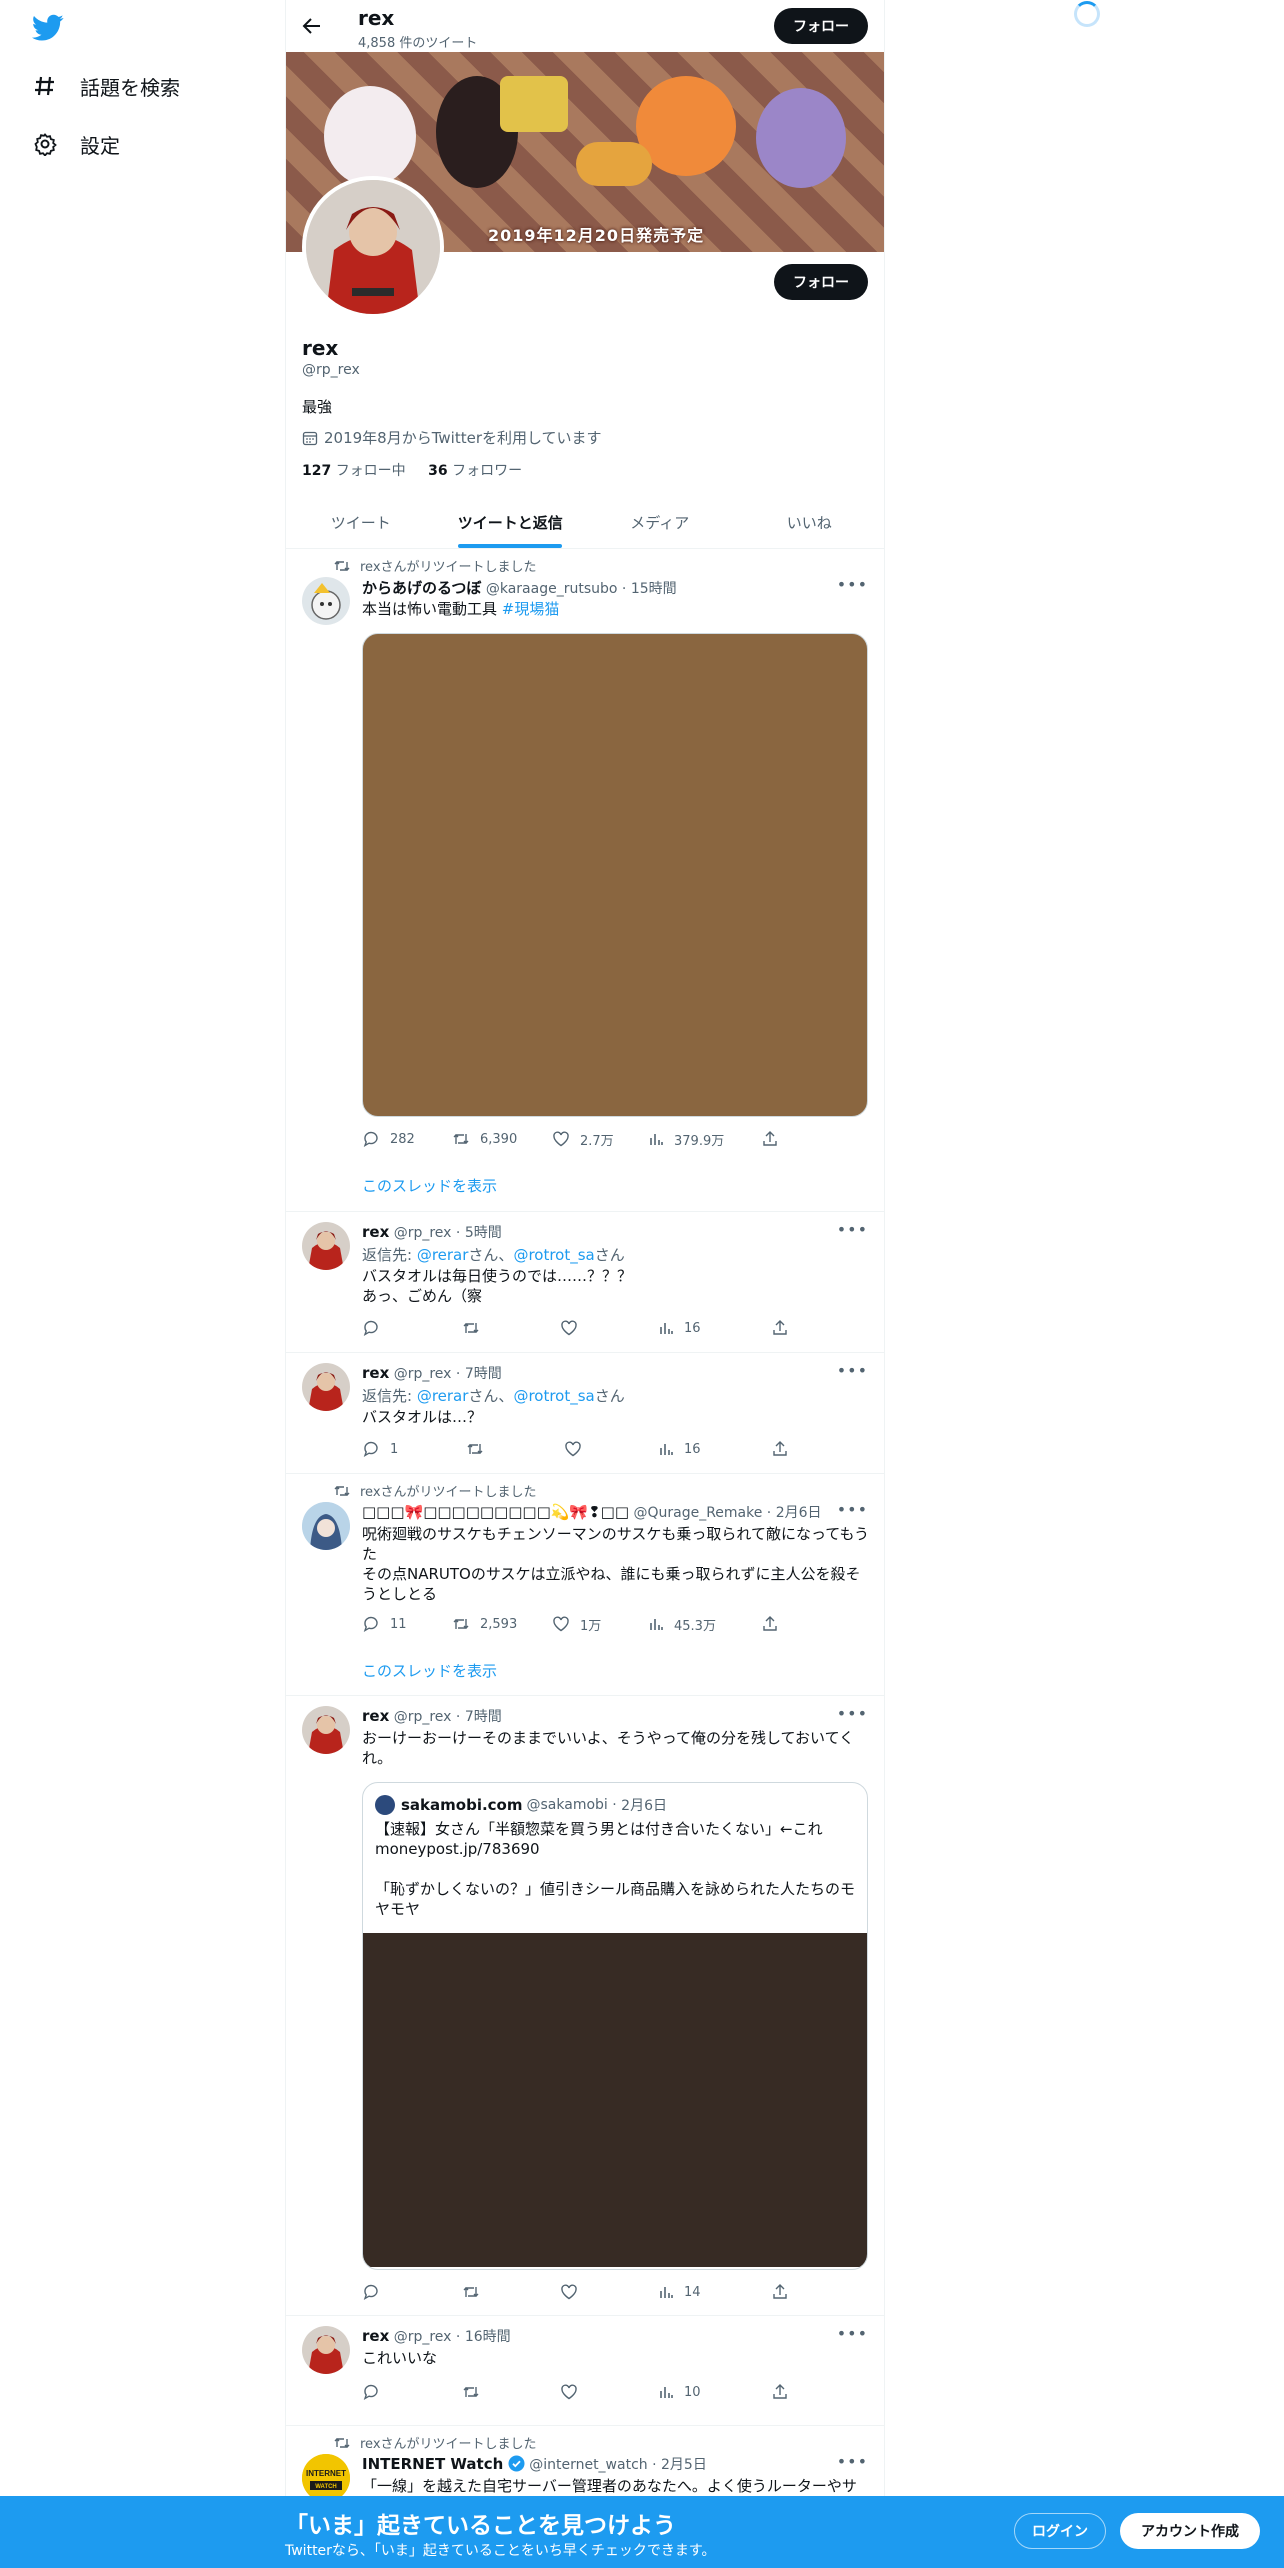 Image resolution: width=1284 pixels, height=2568 pixels. What do you see at coordinates (354, 471) in the screenshot?
I see `following-link: 127 フォロー中` at bounding box center [354, 471].